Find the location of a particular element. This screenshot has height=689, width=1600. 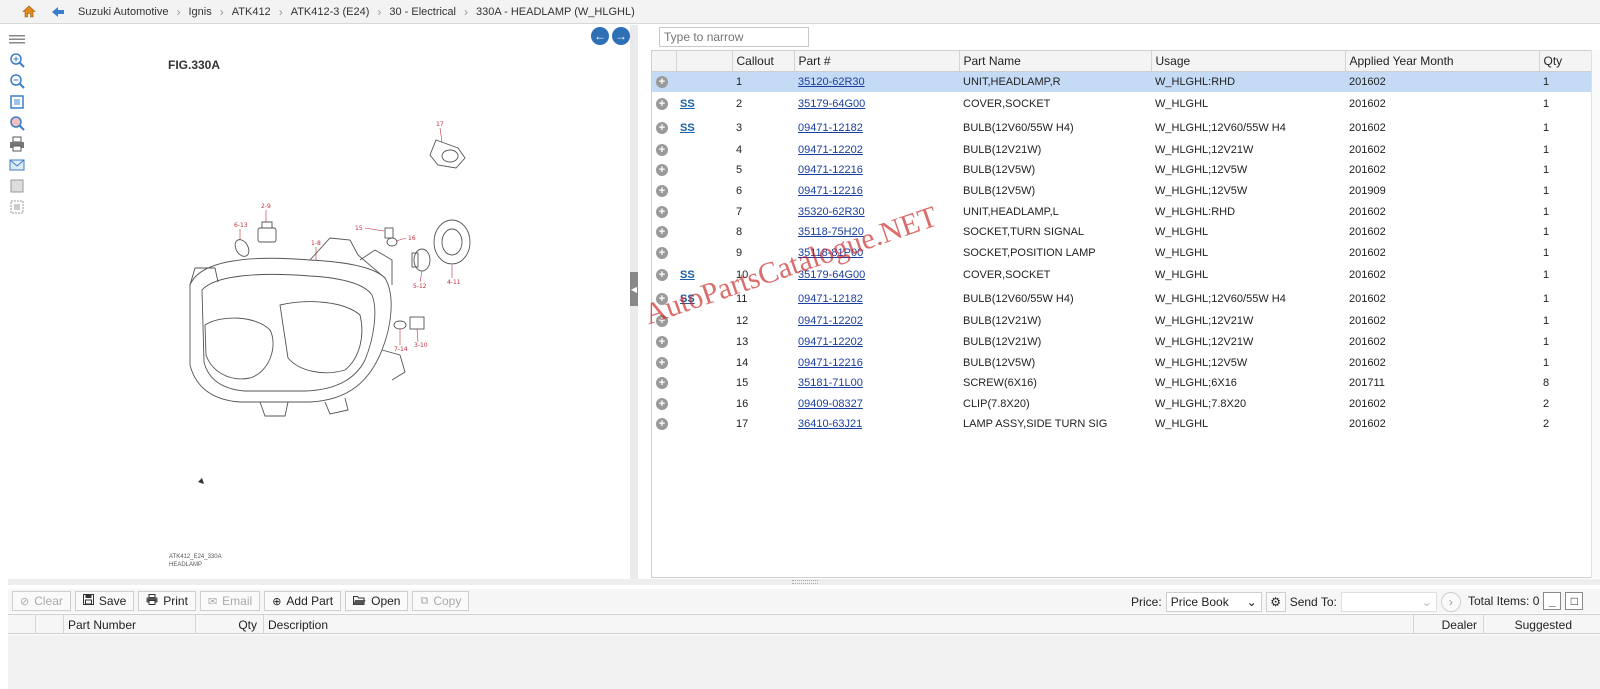

callout-label: 4-11 is located at coordinates (454, 282).